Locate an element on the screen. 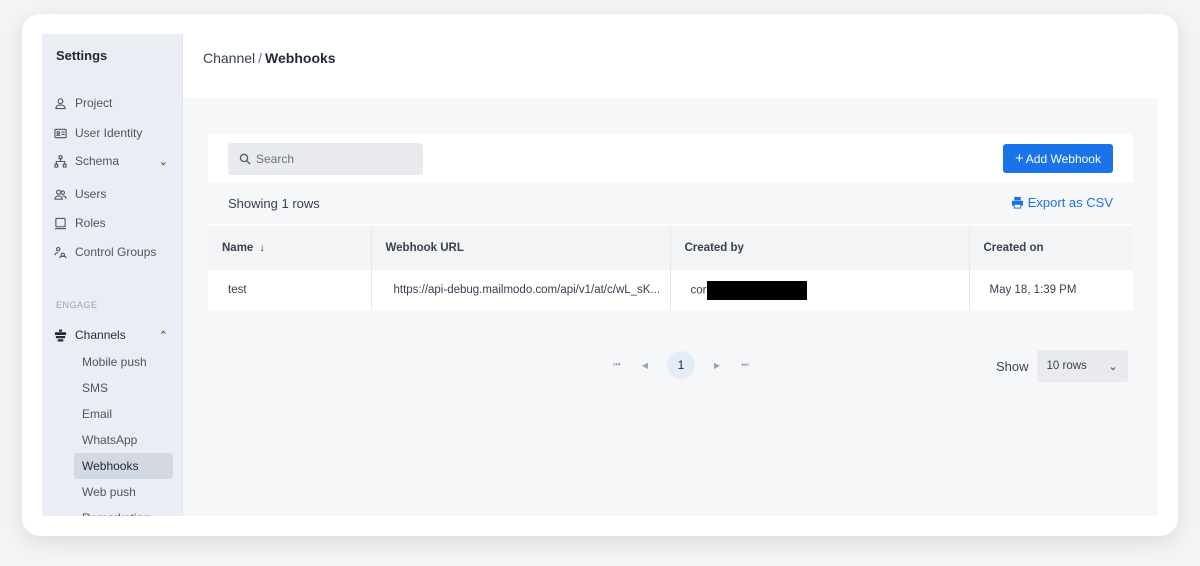 The height and width of the screenshot is (566, 1200). sidebar-subitem-whatsapp: WhatsApp is located at coordinates (123, 440).